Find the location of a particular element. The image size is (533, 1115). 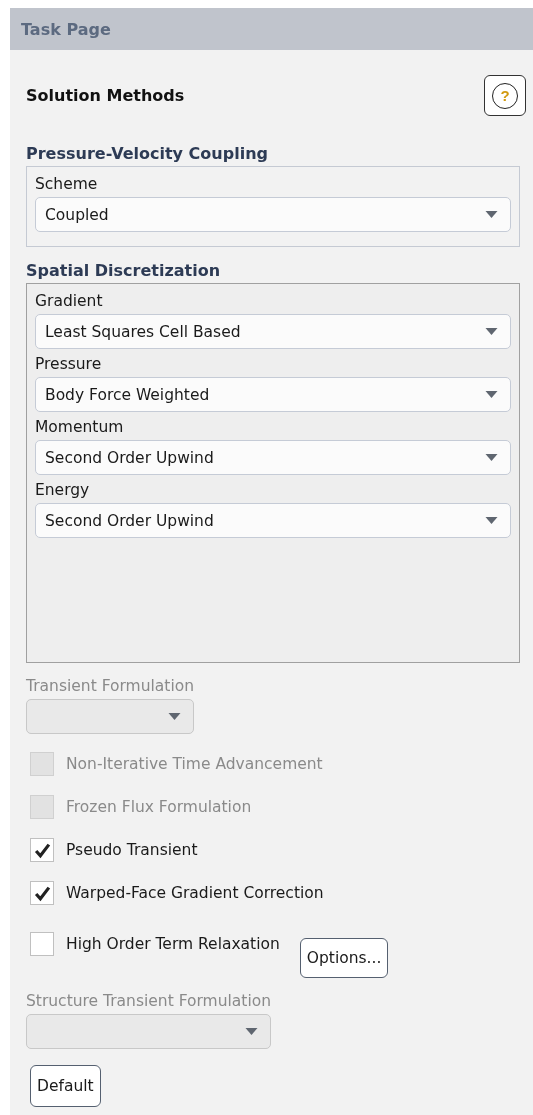

dropdown: Body Force Weighted is located at coordinates (273, 394).